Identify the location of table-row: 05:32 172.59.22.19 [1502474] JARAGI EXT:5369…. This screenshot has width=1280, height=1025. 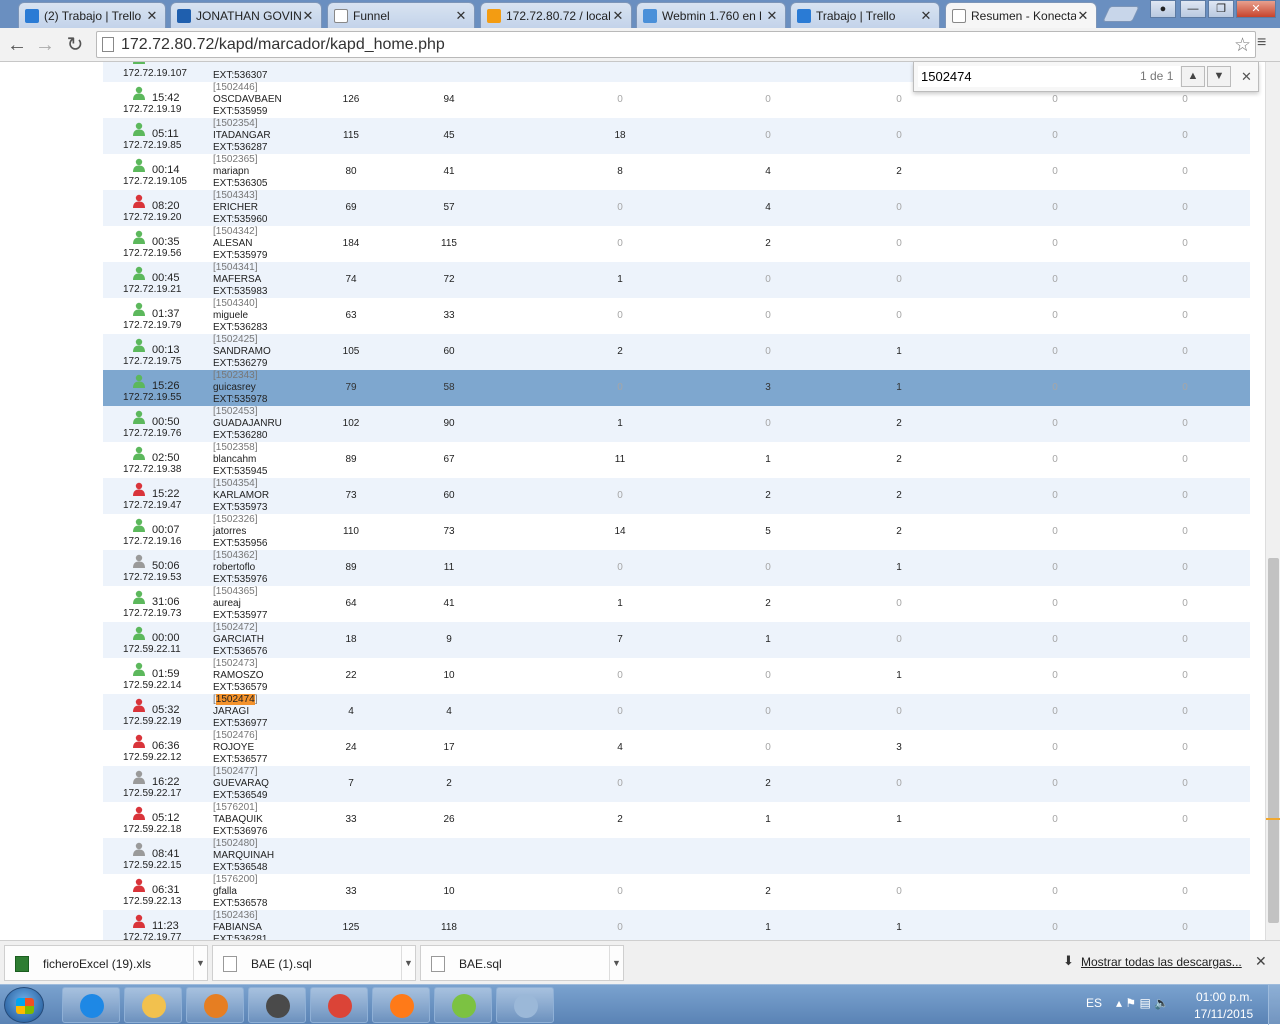
(676, 712).